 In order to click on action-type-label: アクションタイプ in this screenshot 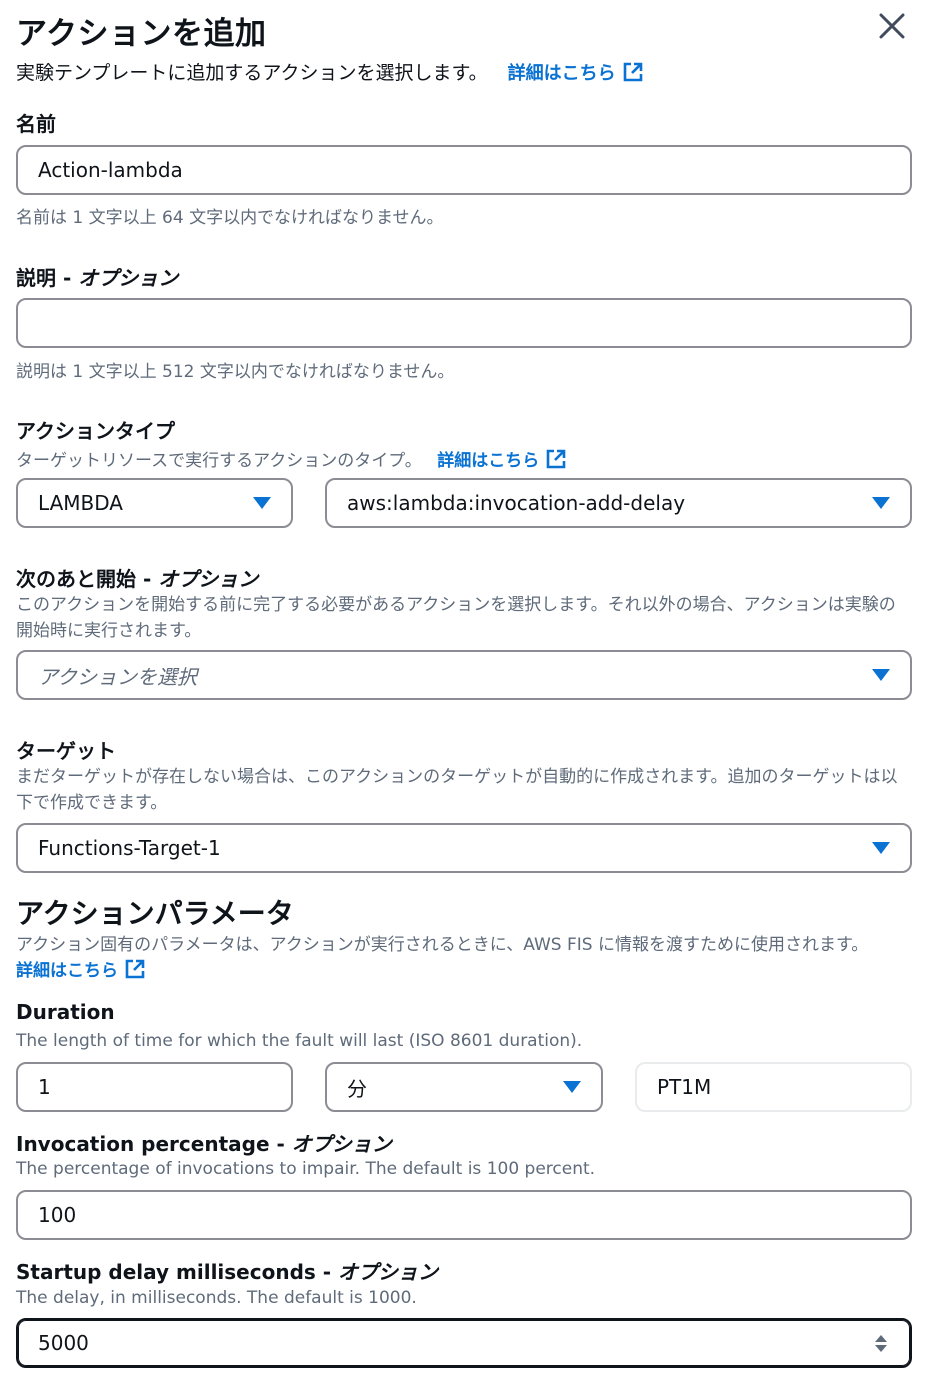, I will do `click(95, 431)`.